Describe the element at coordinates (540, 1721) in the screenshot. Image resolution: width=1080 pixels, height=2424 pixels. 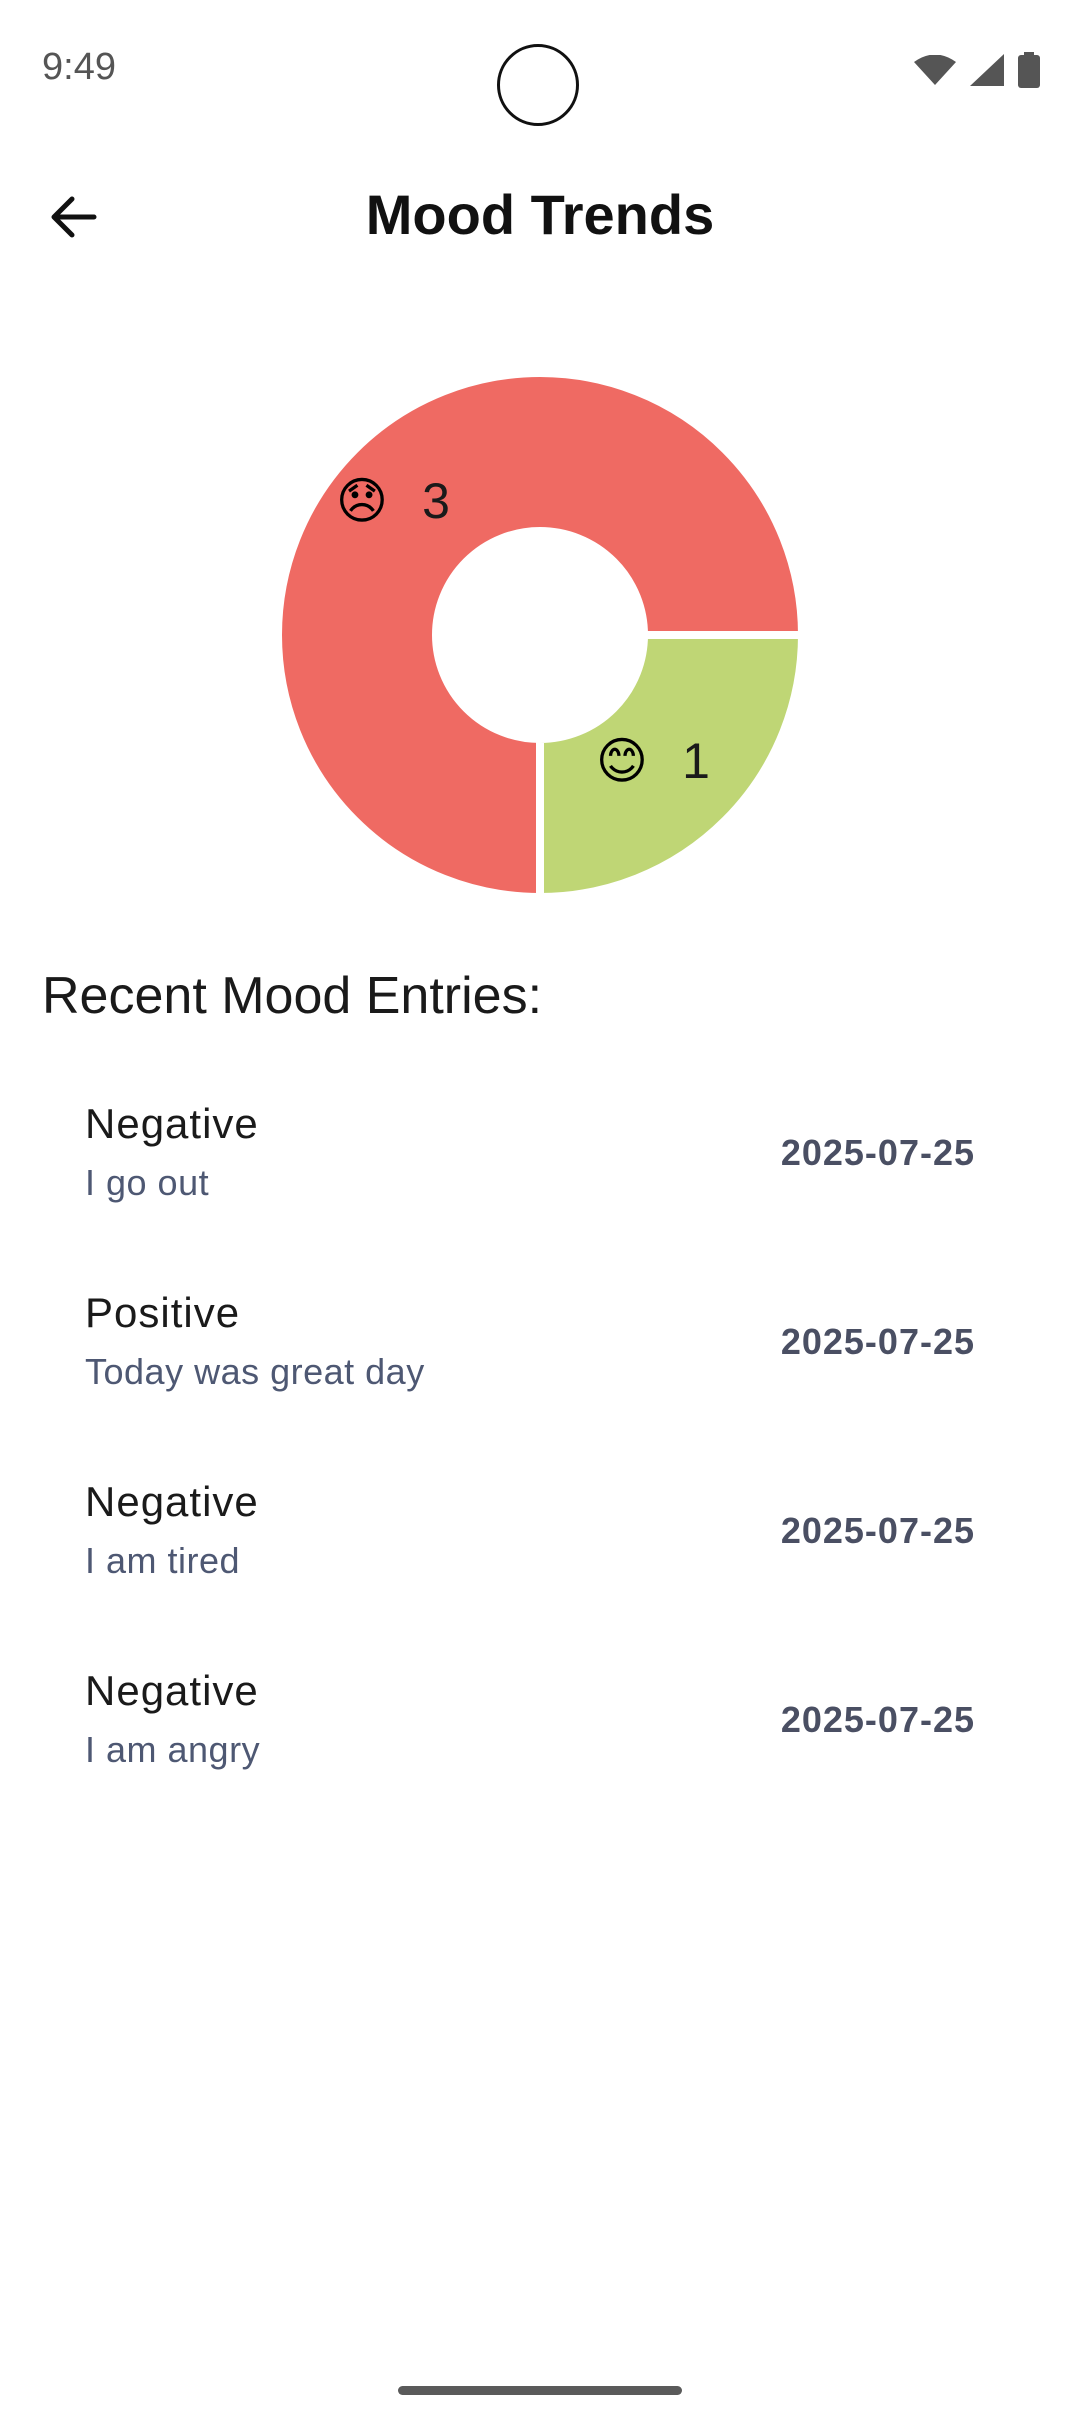
I see `list-item: Negative I am angry 2025-07-25` at that location.